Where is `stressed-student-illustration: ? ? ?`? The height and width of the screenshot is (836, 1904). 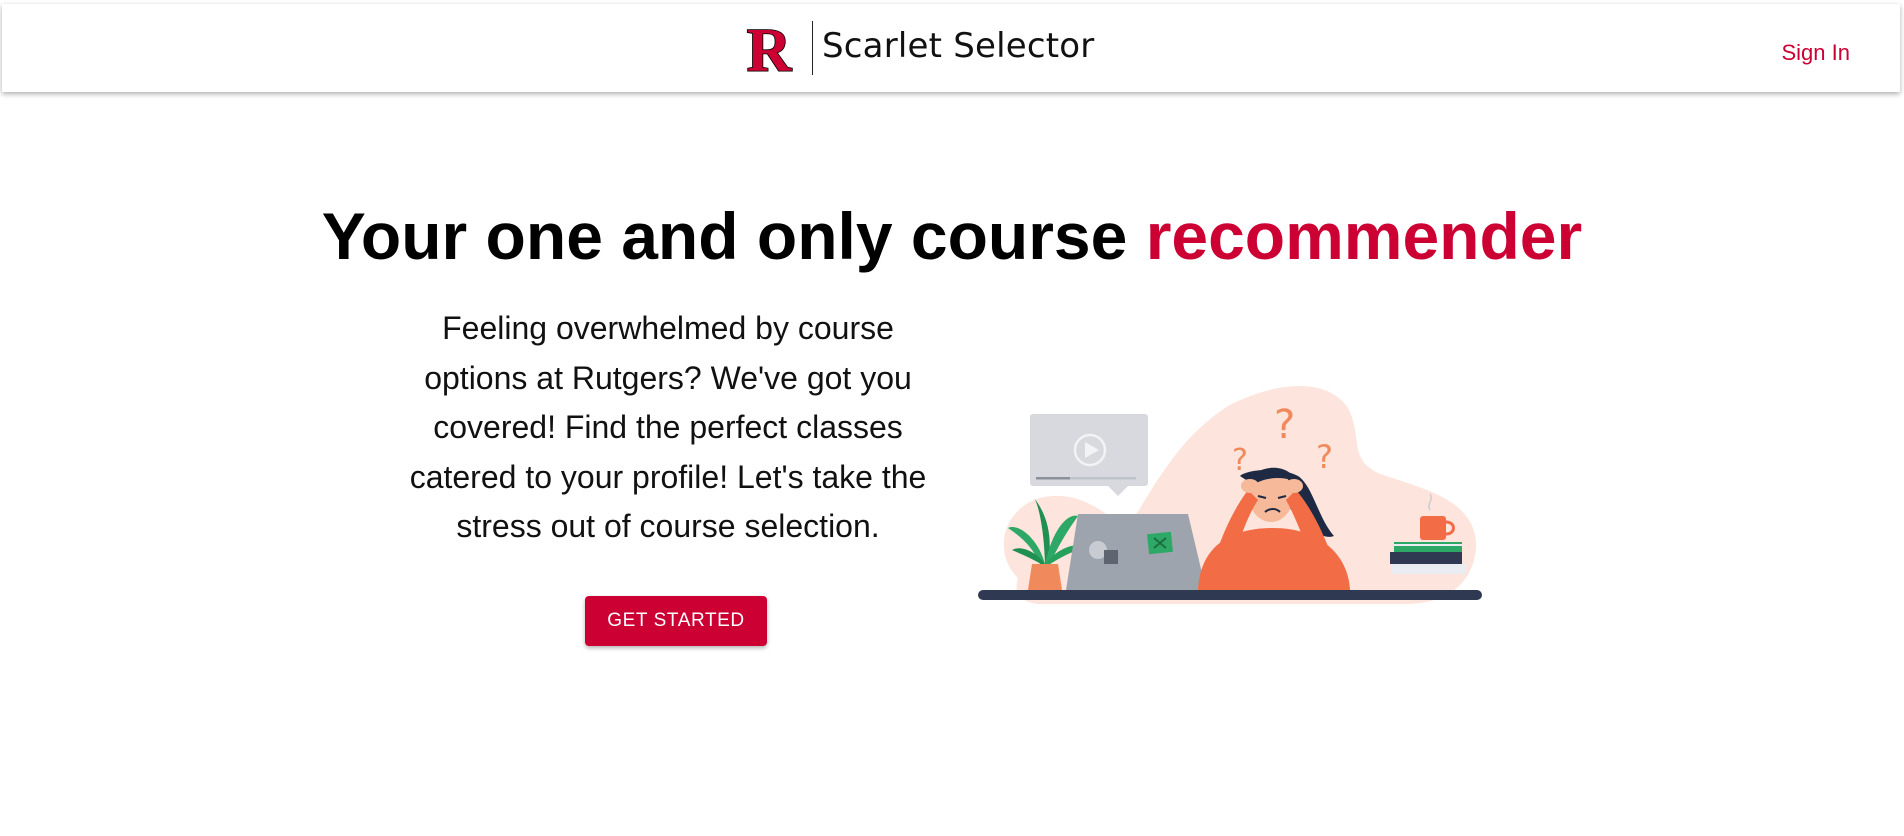 stressed-student-illustration: ? ? ? is located at coordinates (1230, 495).